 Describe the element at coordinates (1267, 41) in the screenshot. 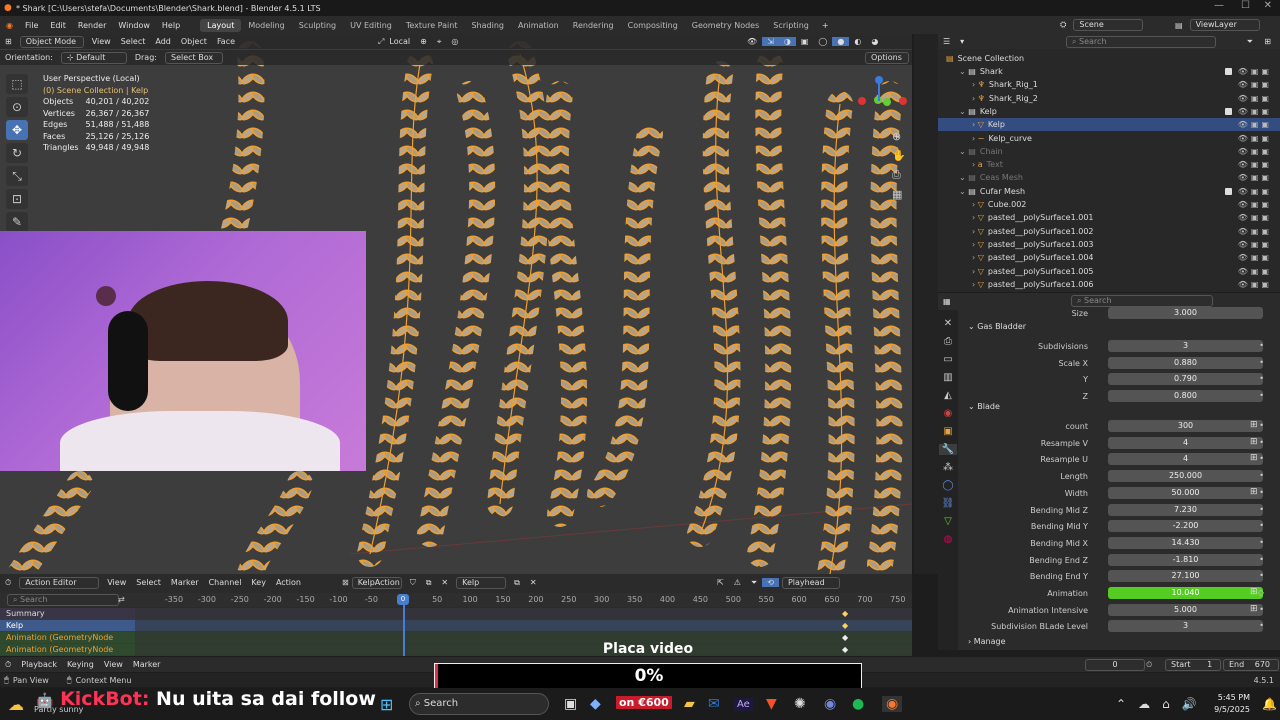

I see `new-collection-icon: ⊞` at that location.